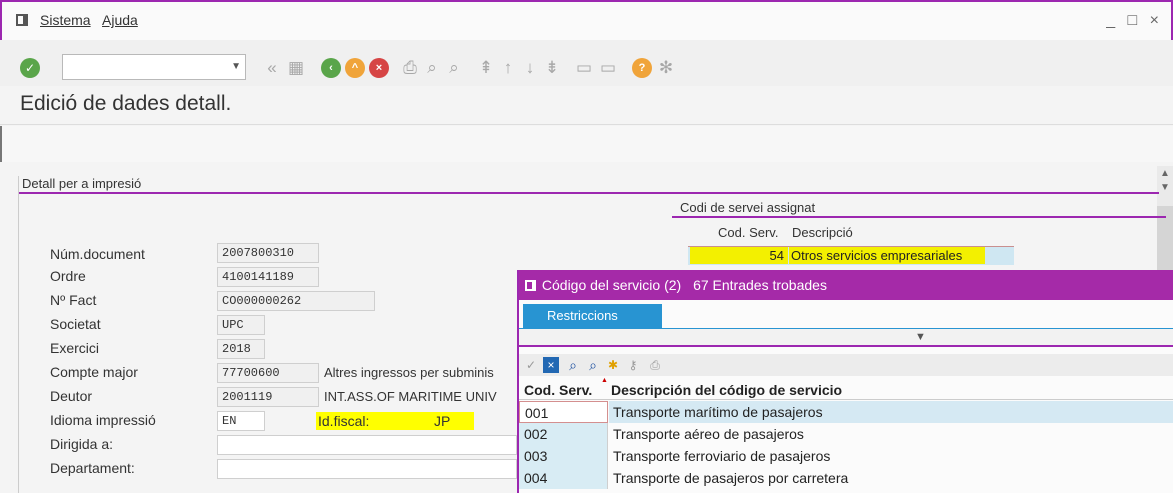 This screenshot has height=493, width=1173. Describe the element at coordinates (633, 365) in the screenshot. I see `key-icon: ⚷` at that location.